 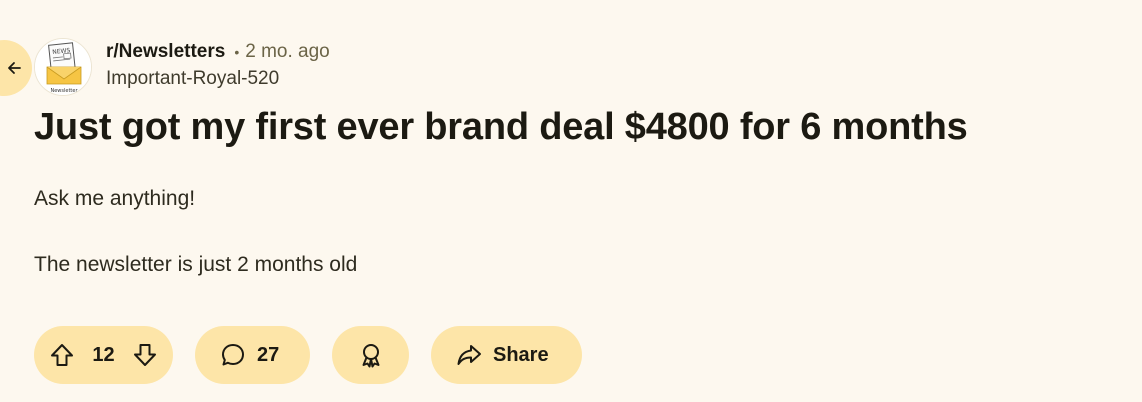 I want to click on arrow-left-icon, so click(x=14, y=68).